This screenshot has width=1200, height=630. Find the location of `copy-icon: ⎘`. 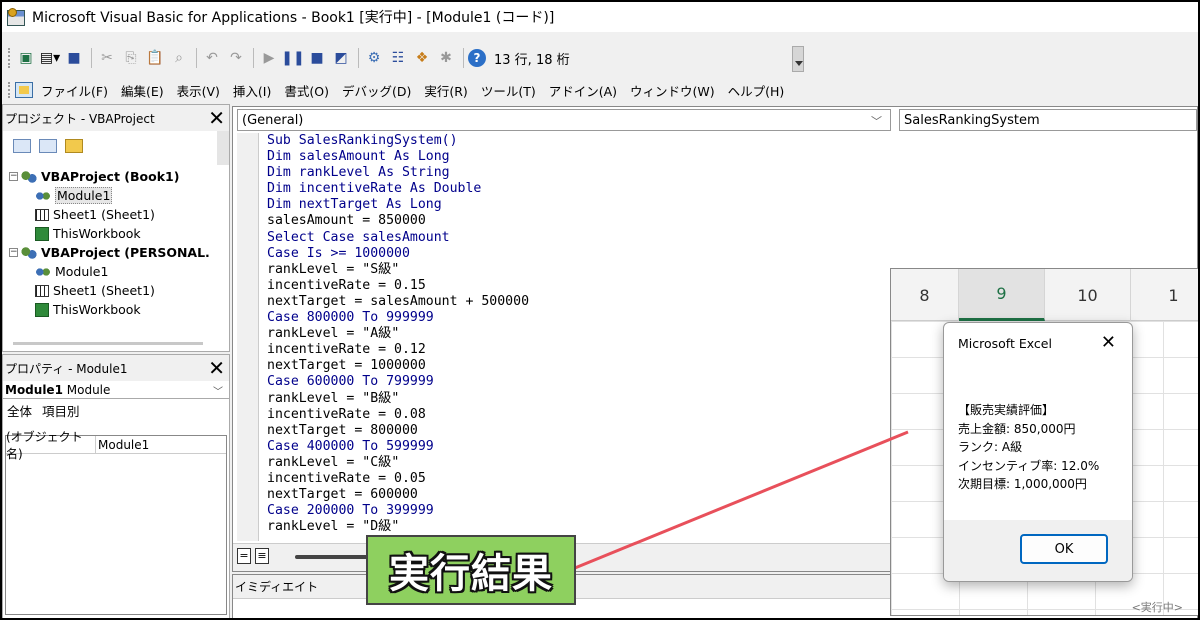

copy-icon: ⎘ is located at coordinates (131, 58).